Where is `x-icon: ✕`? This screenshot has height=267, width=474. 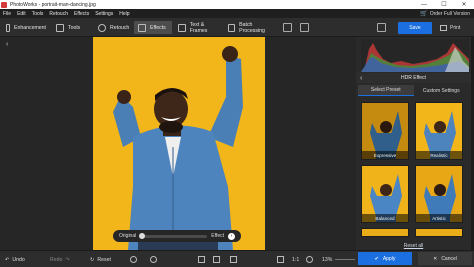 x-icon: ✕ is located at coordinates (435, 258).